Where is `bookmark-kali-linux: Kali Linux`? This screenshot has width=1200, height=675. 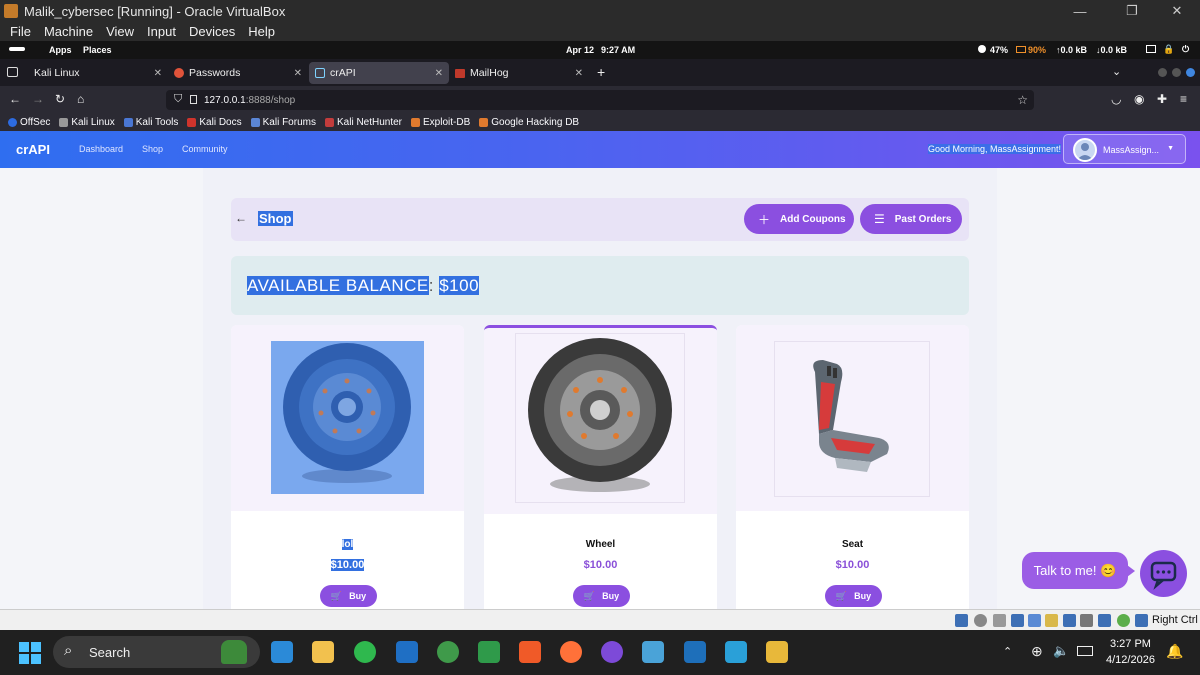
bookmark-kali-linux: Kali Linux is located at coordinates (87, 122).